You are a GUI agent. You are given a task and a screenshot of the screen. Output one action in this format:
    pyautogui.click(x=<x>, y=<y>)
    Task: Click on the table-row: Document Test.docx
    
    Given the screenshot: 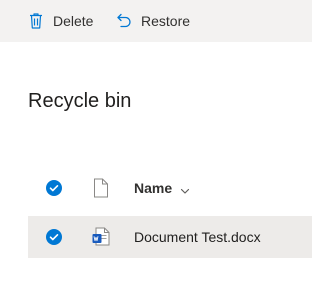 What is the action you would take?
    pyautogui.click(x=170, y=237)
    